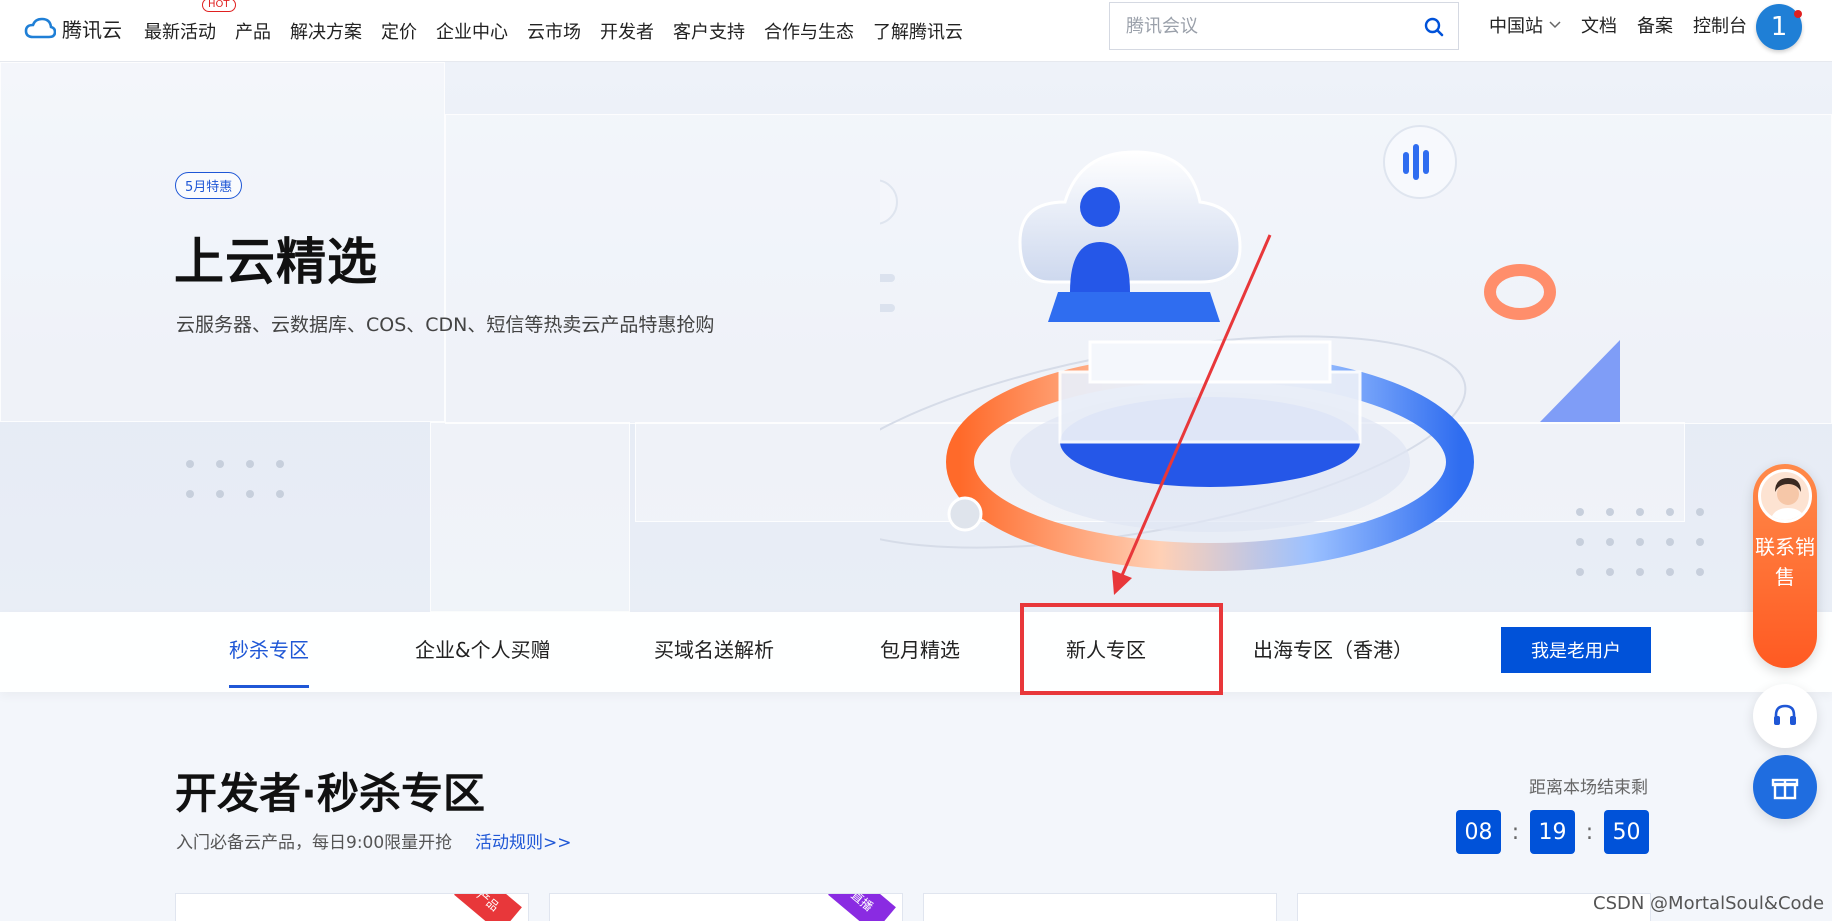 This screenshot has height=921, width=1832. Describe the element at coordinates (1100, 907) in the screenshot. I see `product-card` at that location.